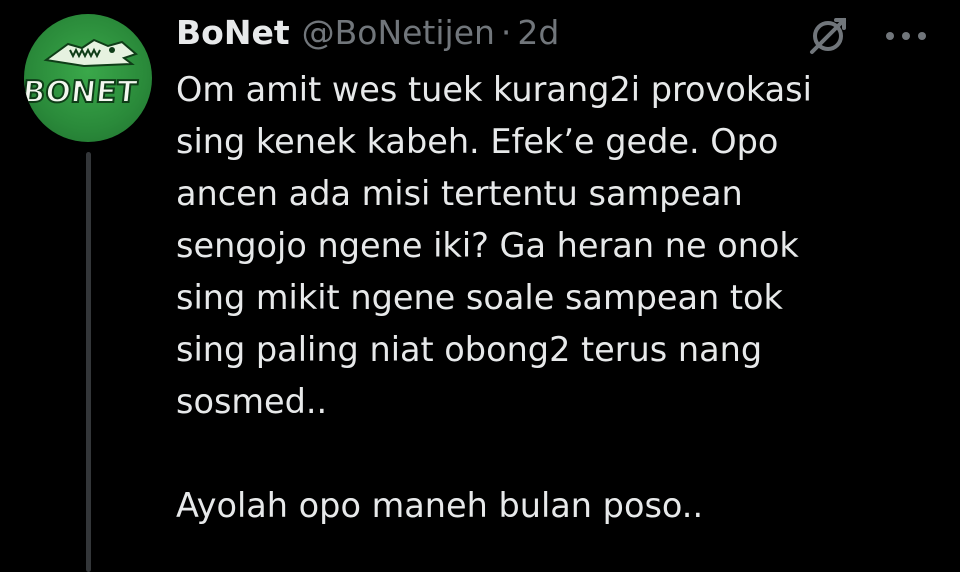 This screenshot has width=960, height=572. I want to click on thread-line, so click(88, 362).